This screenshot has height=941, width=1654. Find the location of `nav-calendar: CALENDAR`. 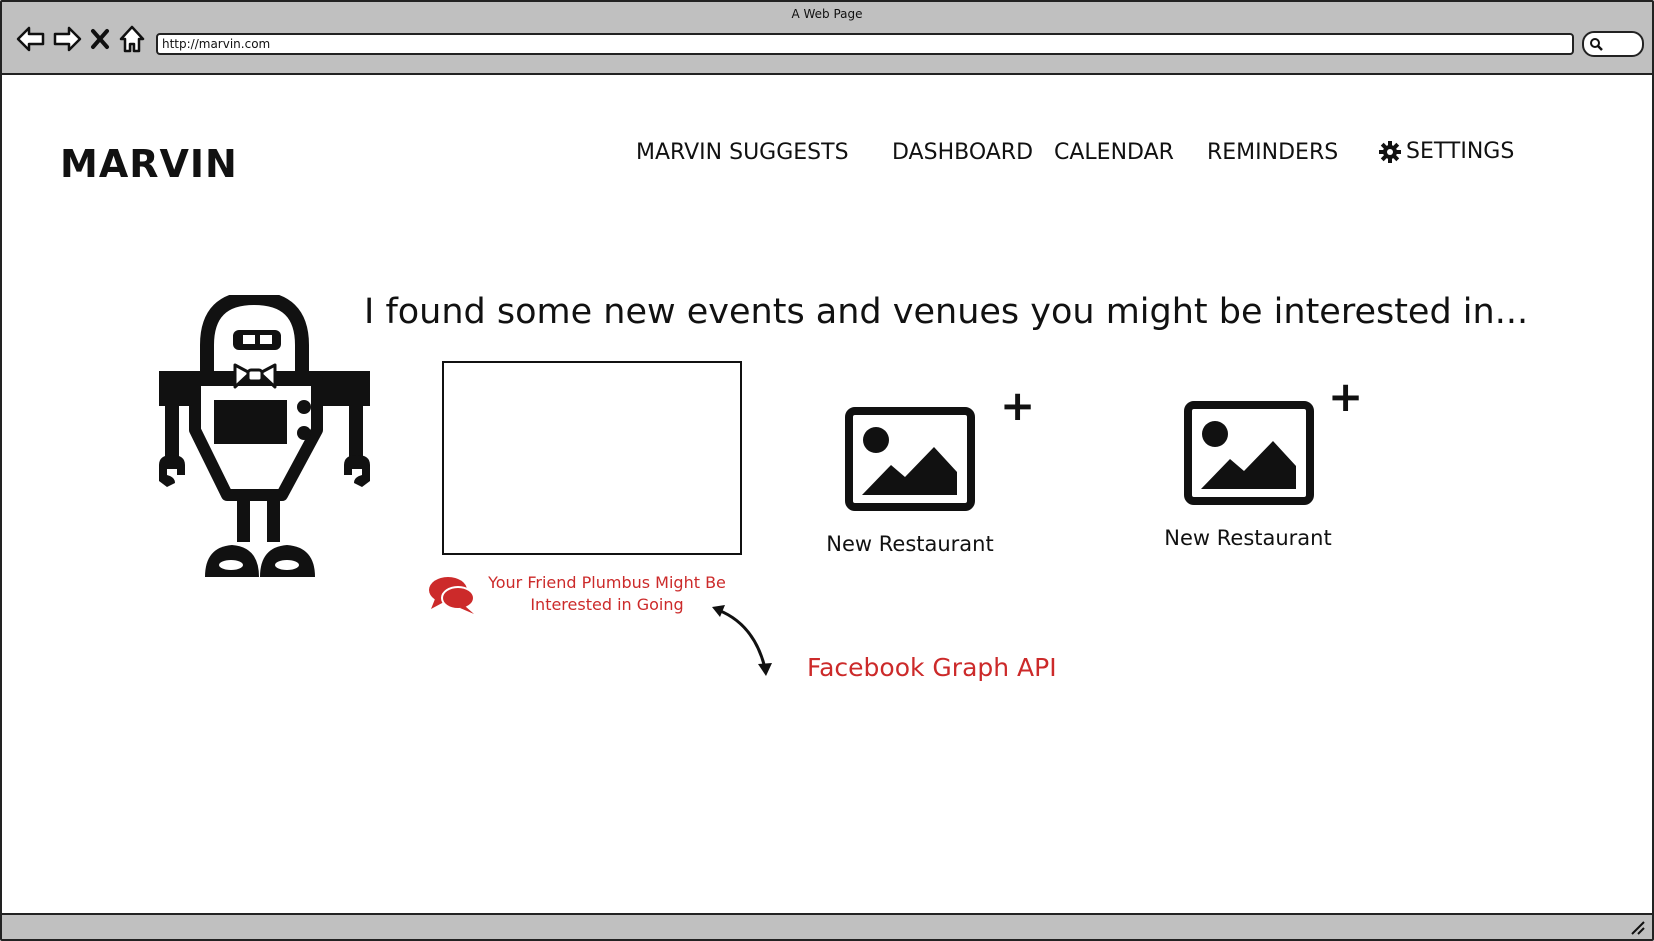

nav-calendar: CALENDAR is located at coordinates (1114, 152).